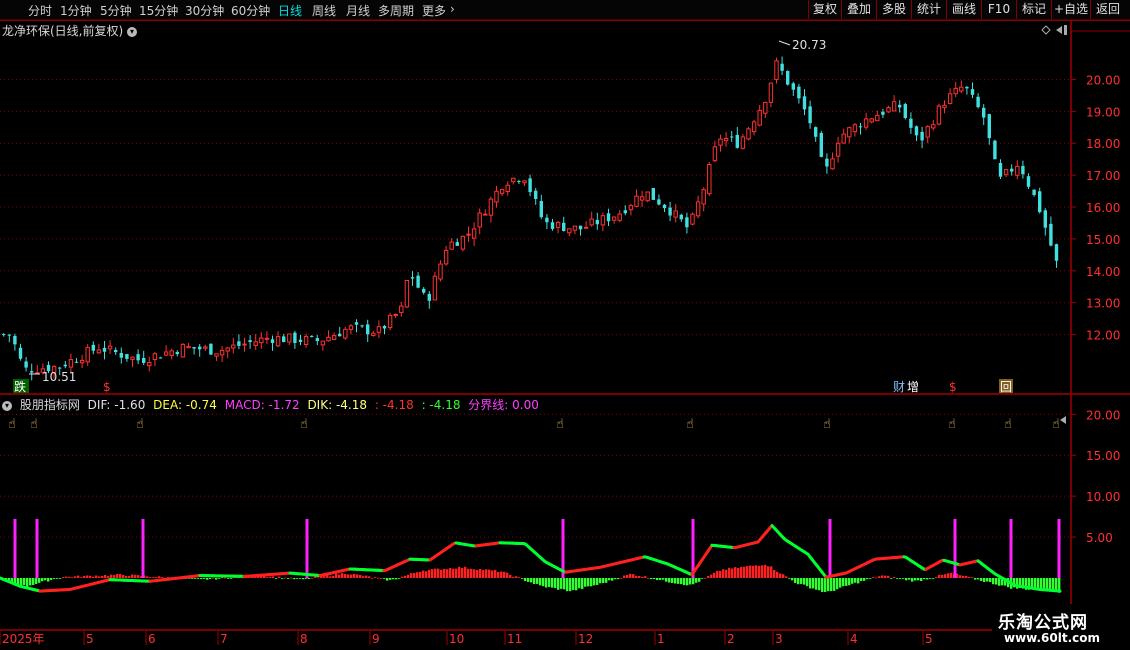 The image size is (1130, 650). What do you see at coordinates (52, 377) in the screenshot?
I see `low-annotation: 10.51` at bounding box center [52, 377].